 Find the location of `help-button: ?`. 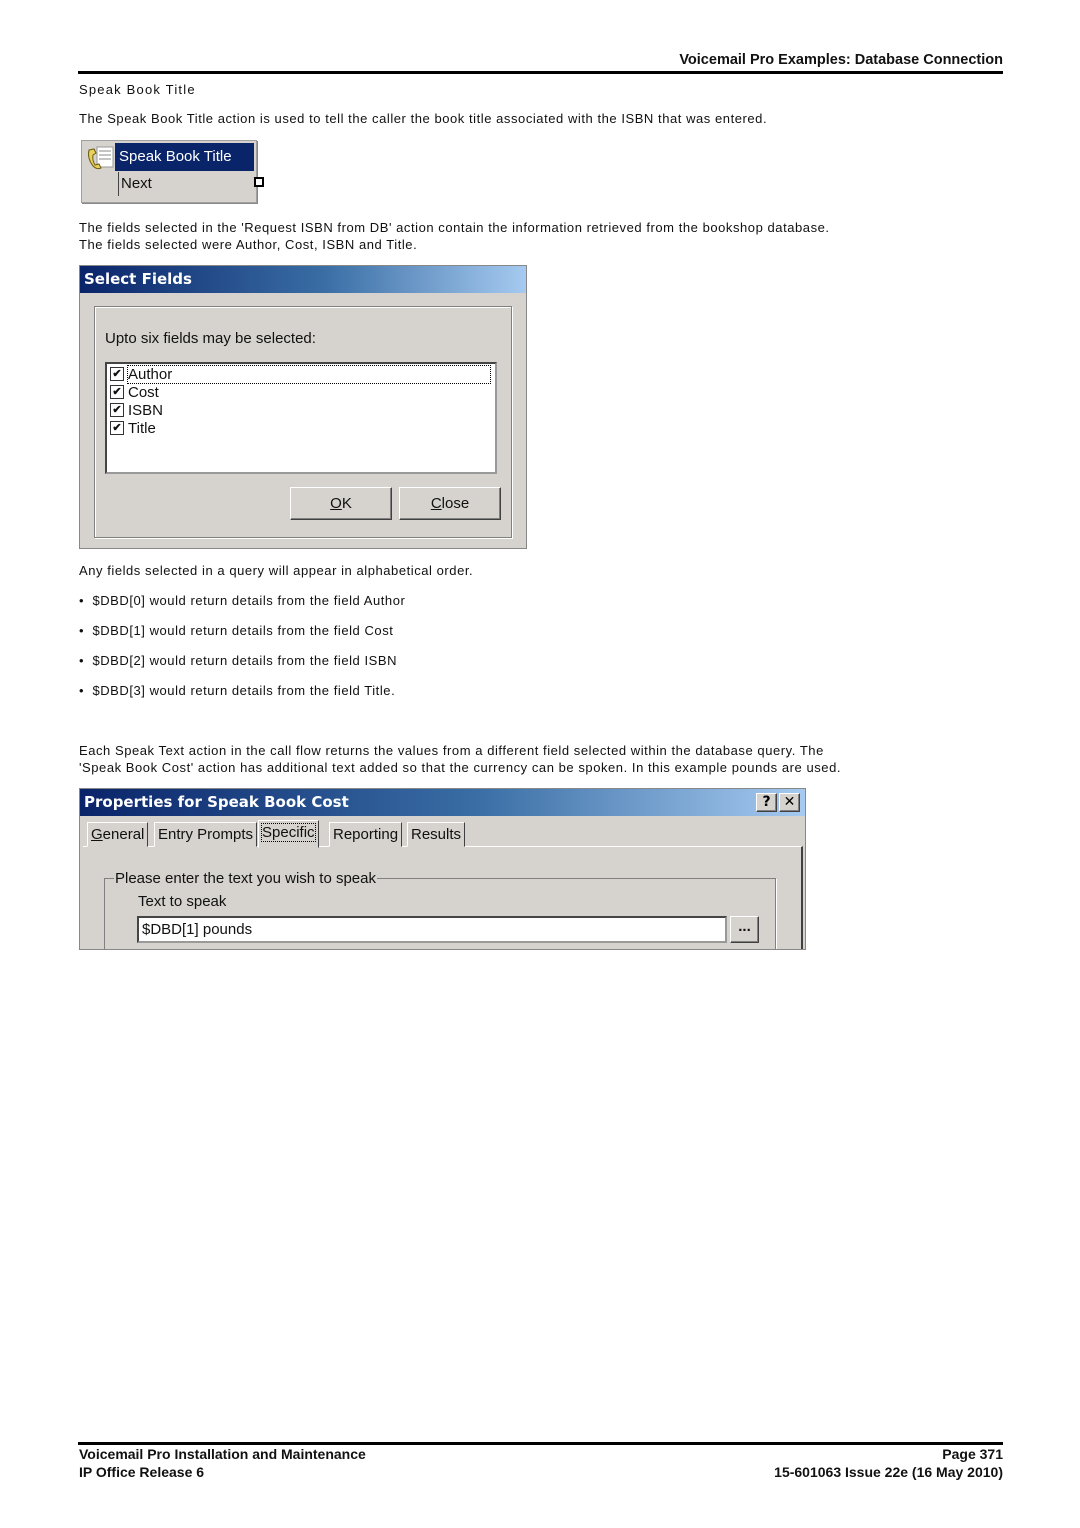

help-button: ? is located at coordinates (766, 802).